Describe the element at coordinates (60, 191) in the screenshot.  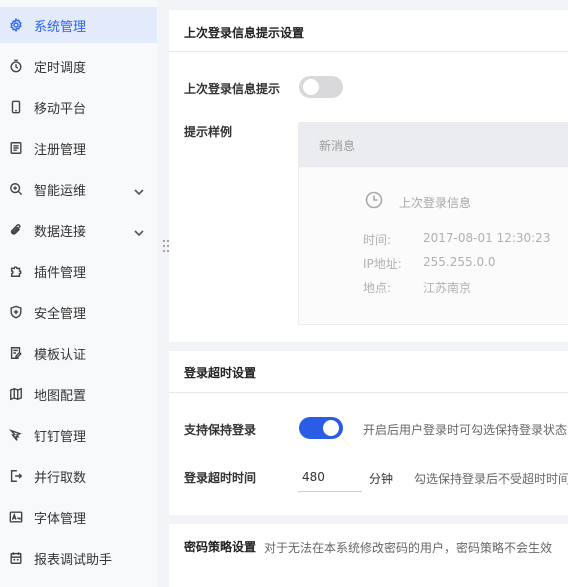
I see `sidebar-item-label: 智能运维` at that location.